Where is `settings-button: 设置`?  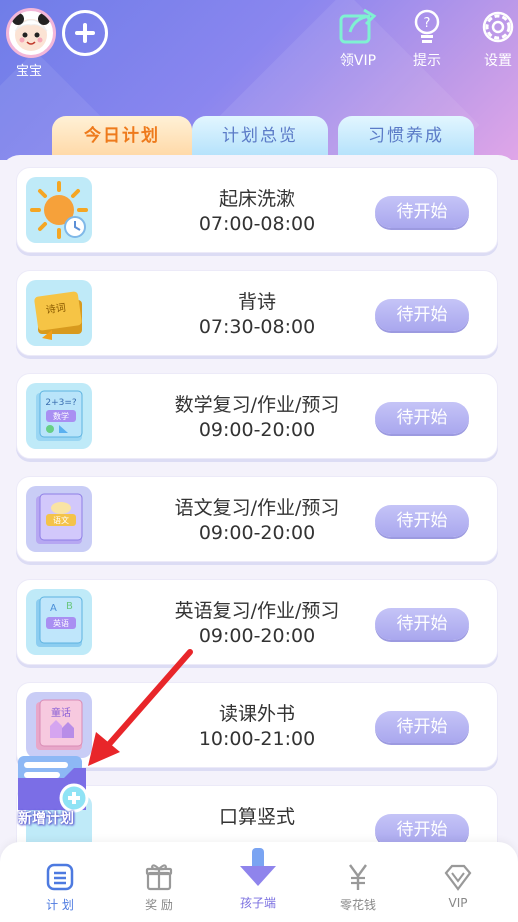 settings-button: 设置 is located at coordinates (493, 39).